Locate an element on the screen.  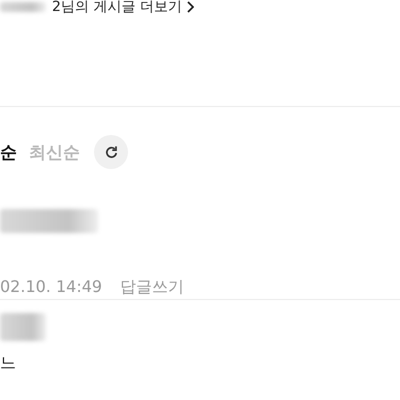
refresh-icon is located at coordinates (111, 152).